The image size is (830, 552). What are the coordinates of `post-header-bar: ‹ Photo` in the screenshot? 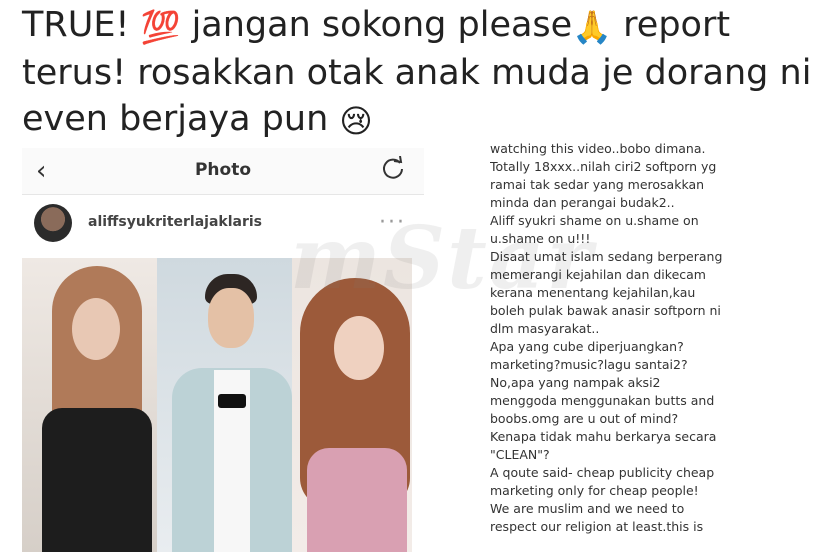 It's located at (223, 171).